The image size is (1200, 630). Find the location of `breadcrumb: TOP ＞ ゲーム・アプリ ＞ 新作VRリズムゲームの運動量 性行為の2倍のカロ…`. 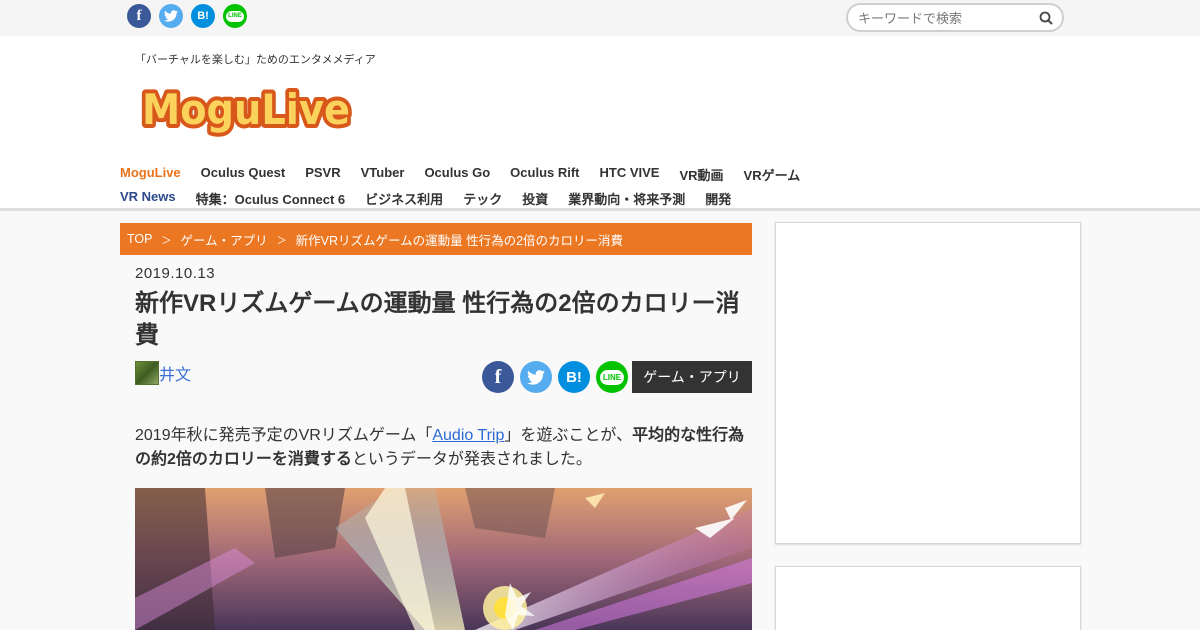

breadcrumb: TOP ＞ ゲーム・アプリ ＞ 新作VRリズムゲームの運動量 性行為の2倍のカロ… is located at coordinates (436, 239).